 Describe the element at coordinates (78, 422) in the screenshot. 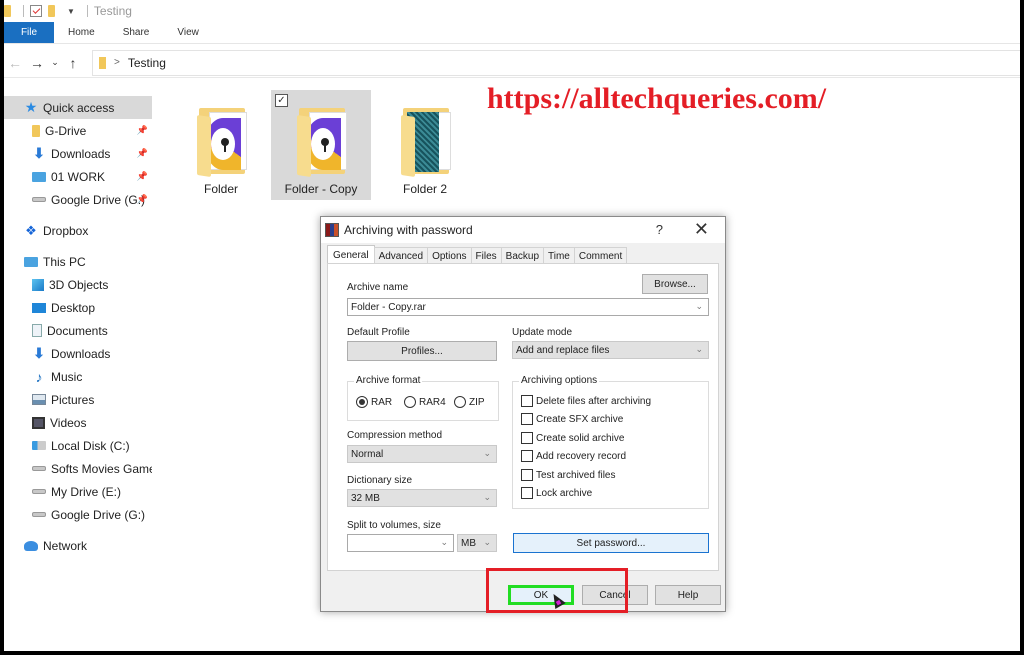

I see `sidebar-item-videos: Videos` at that location.